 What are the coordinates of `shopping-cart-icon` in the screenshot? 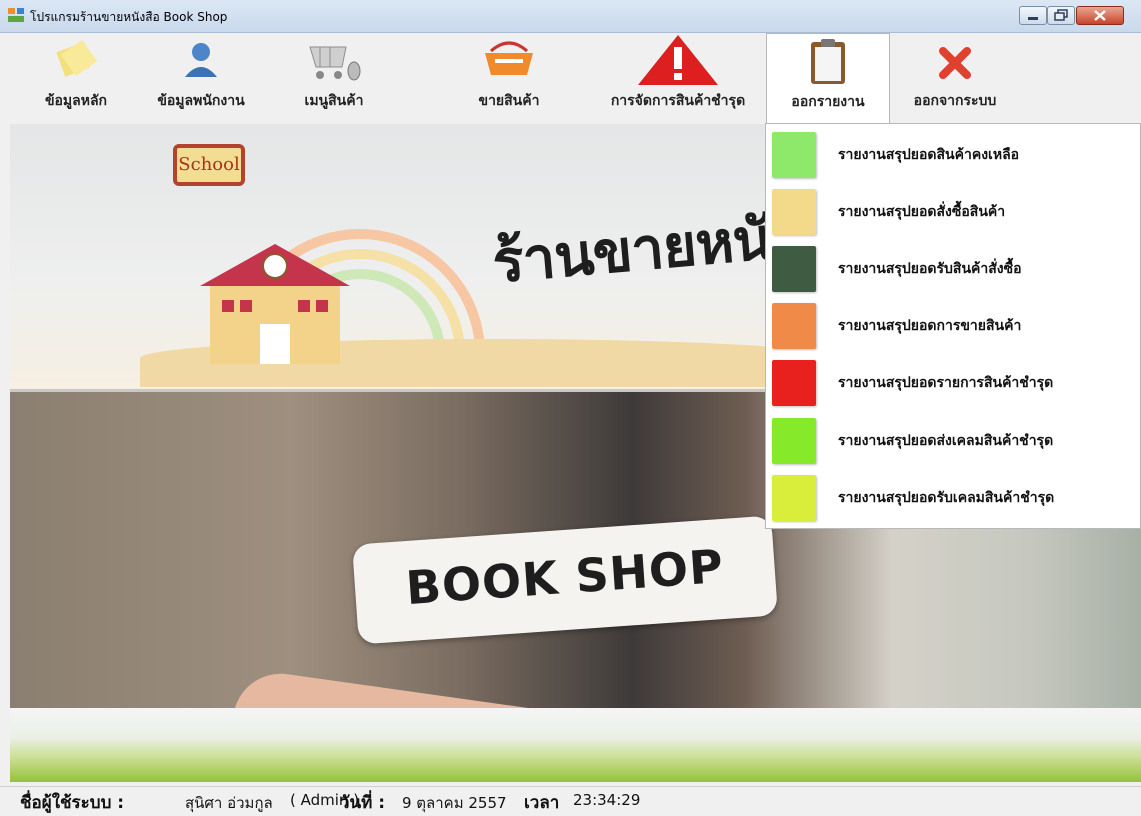 It's located at (335, 63).